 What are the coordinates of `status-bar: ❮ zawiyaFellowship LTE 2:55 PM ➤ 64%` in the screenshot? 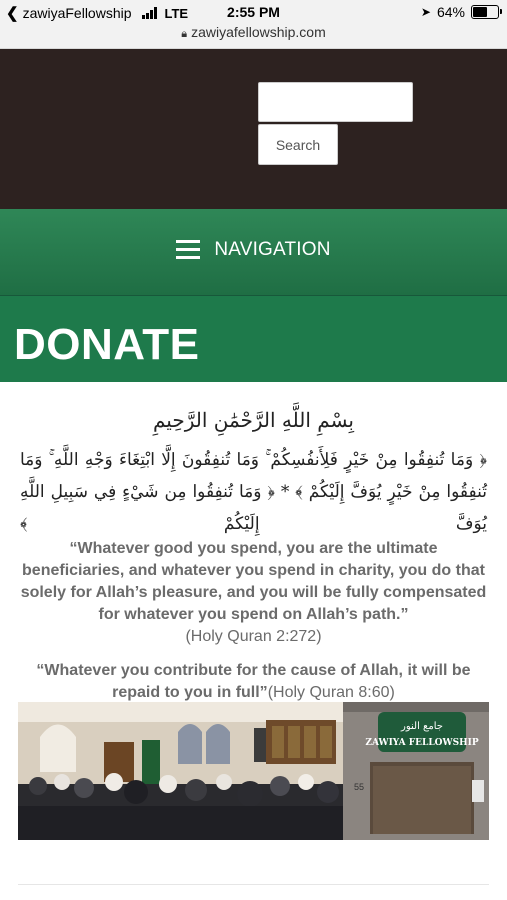 It's located at (253, 12).